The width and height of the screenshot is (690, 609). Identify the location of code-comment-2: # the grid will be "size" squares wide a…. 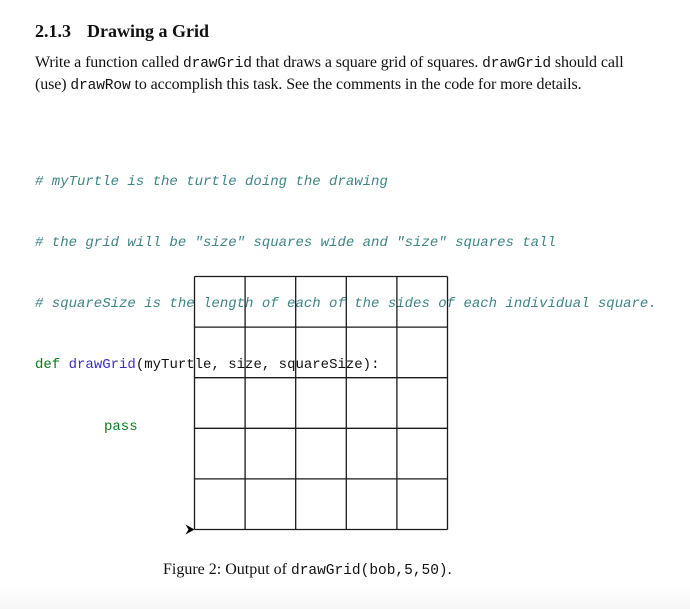
(295, 243).